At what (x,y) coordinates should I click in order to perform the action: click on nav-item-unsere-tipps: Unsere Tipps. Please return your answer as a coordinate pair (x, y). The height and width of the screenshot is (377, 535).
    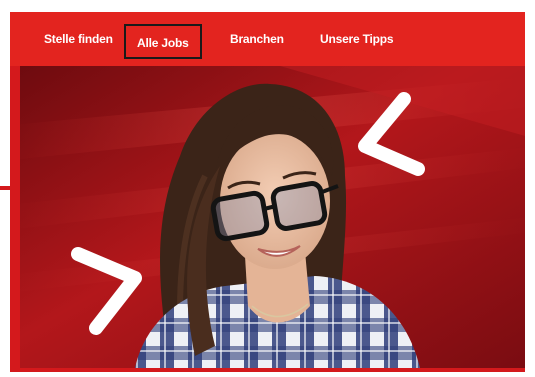
    Looking at the image, I should click on (357, 39).